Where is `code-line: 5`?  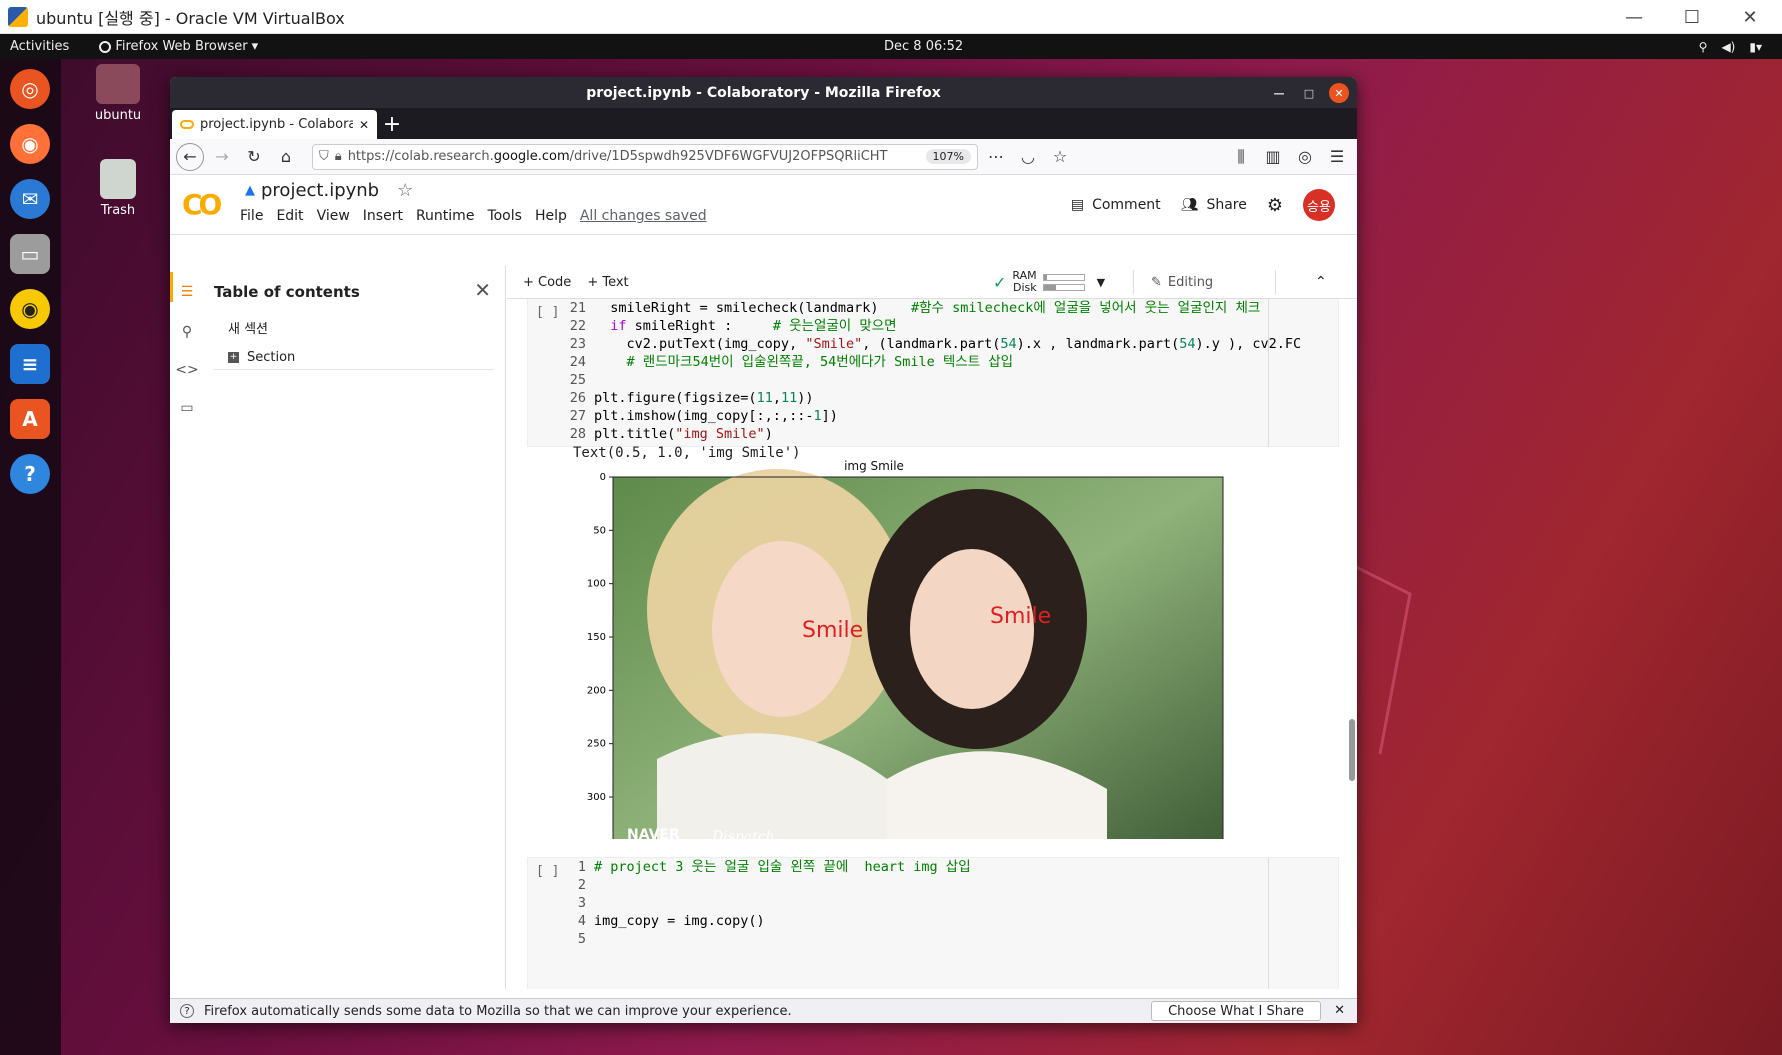
code-line: 5 is located at coordinates (767, 939).